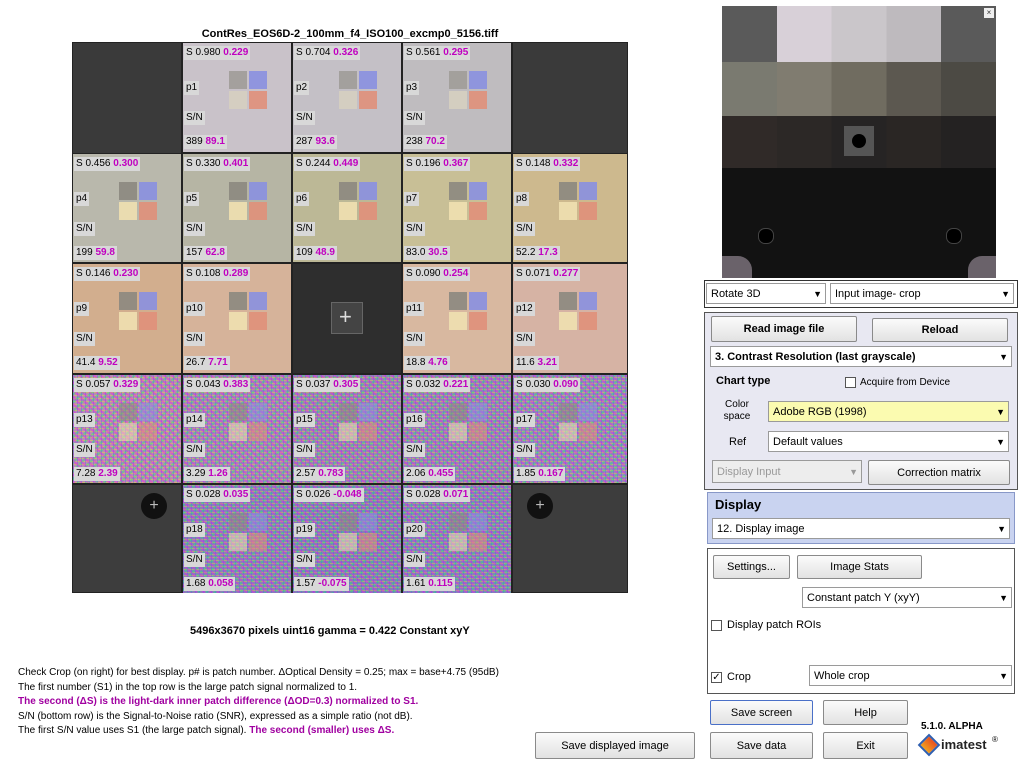 The width and height of the screenshot is (1024, 762). What do you see at coordinates (306, 583) in the screenshot?
I see `snr-value: 1.57` at bounding box center [306, 583].